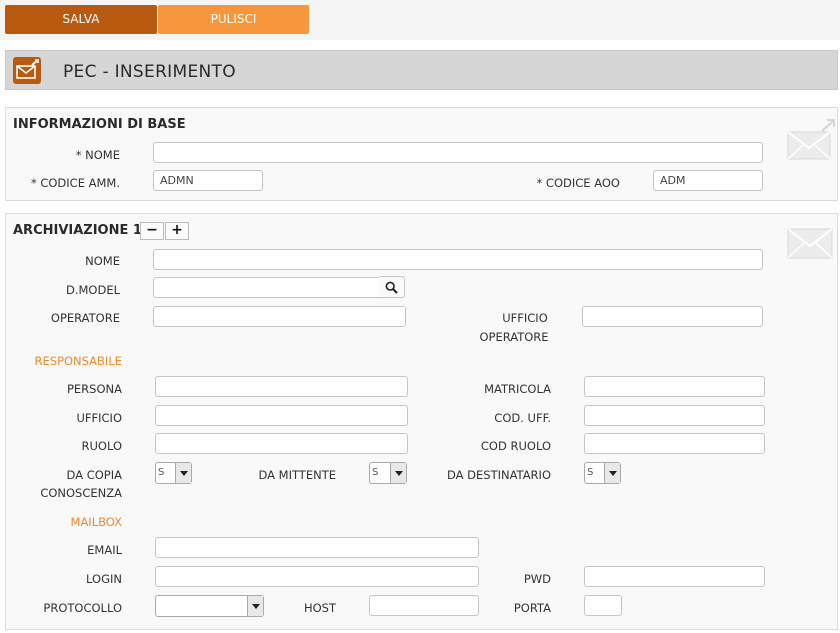 The image size is (840, 633). Describe the element at coordinates (317, 576) in the screenshot. I see `login-input` at that location.